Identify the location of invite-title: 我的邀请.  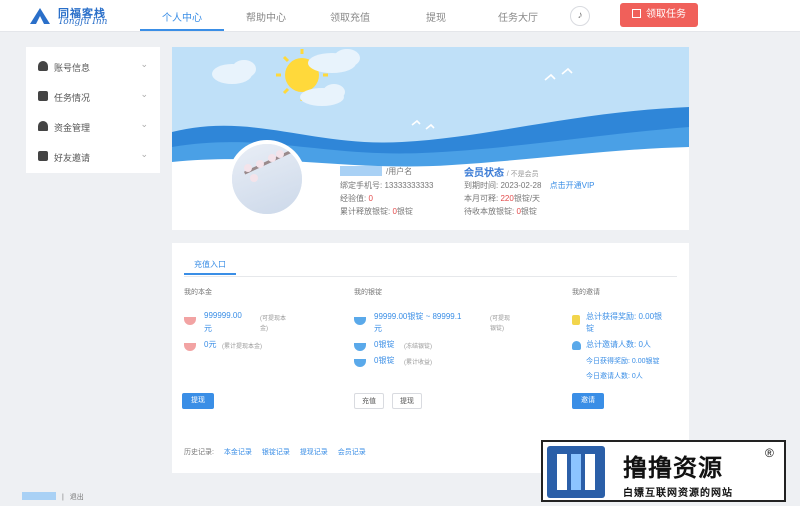
(586, 292).